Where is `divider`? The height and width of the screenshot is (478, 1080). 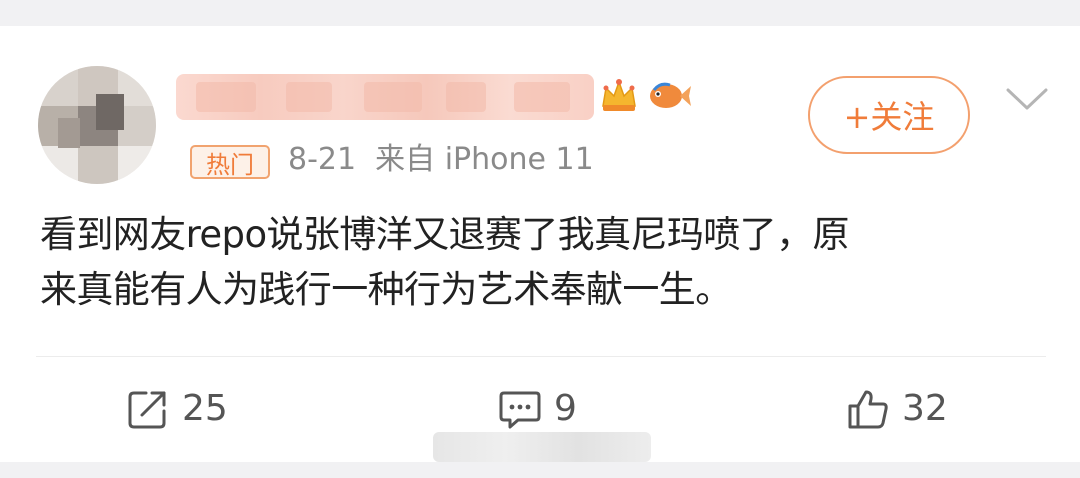 divider is located at coordinates (541, 356).